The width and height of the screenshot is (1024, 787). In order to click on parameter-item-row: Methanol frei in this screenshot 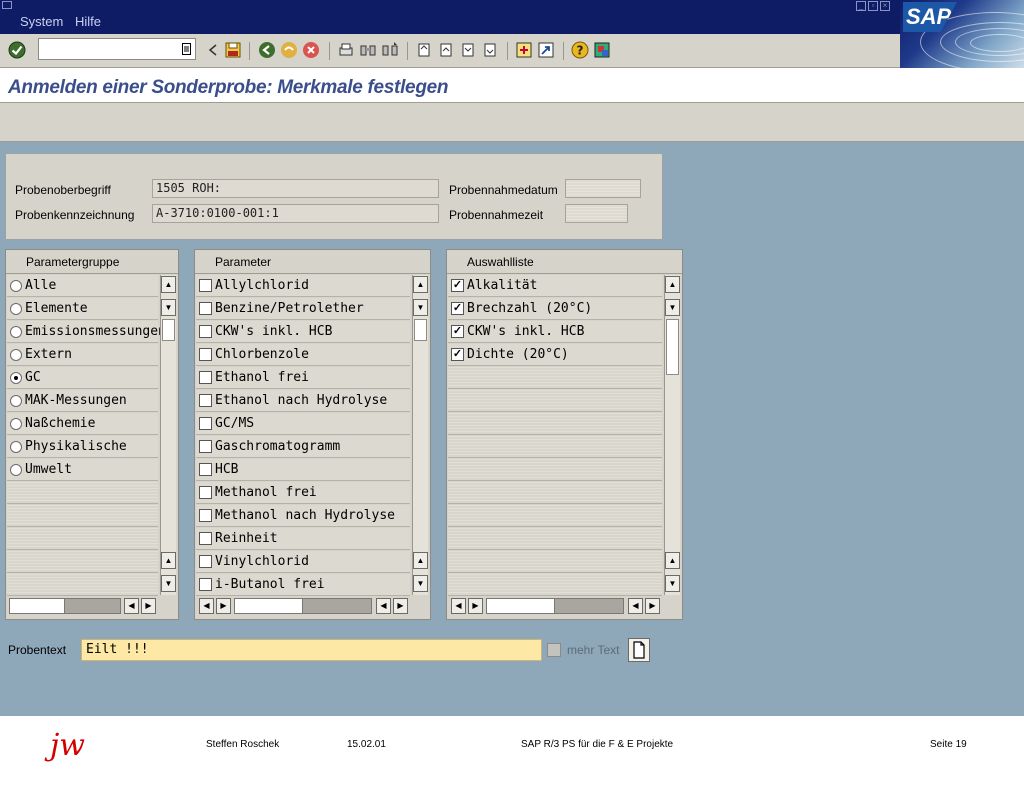, I will do `click(303, 493)`.